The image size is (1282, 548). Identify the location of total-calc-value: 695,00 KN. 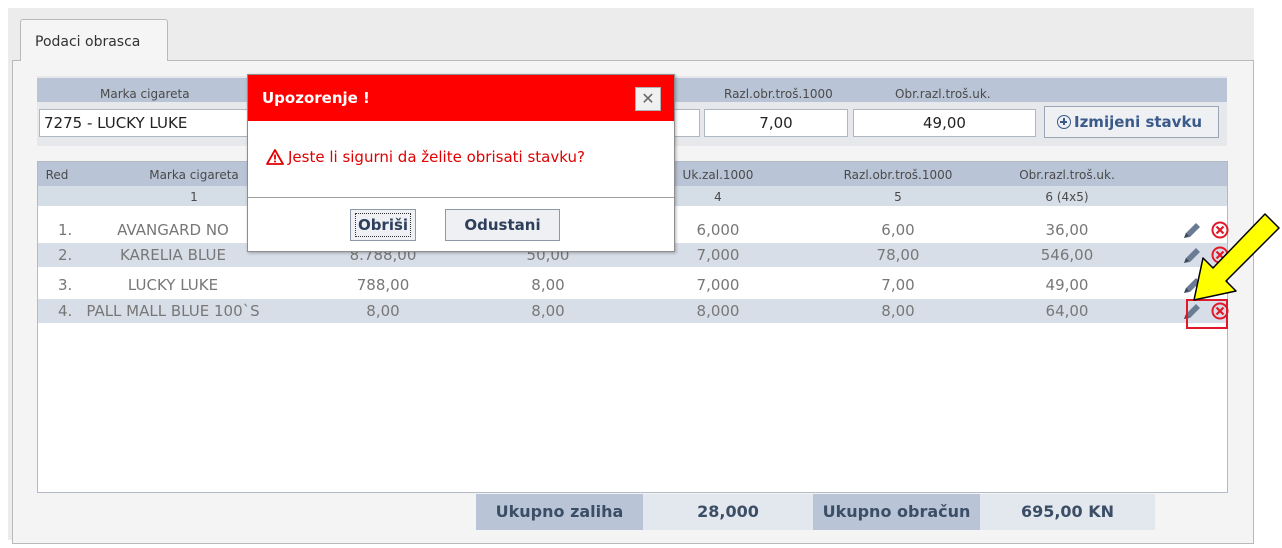
(1067, 512).